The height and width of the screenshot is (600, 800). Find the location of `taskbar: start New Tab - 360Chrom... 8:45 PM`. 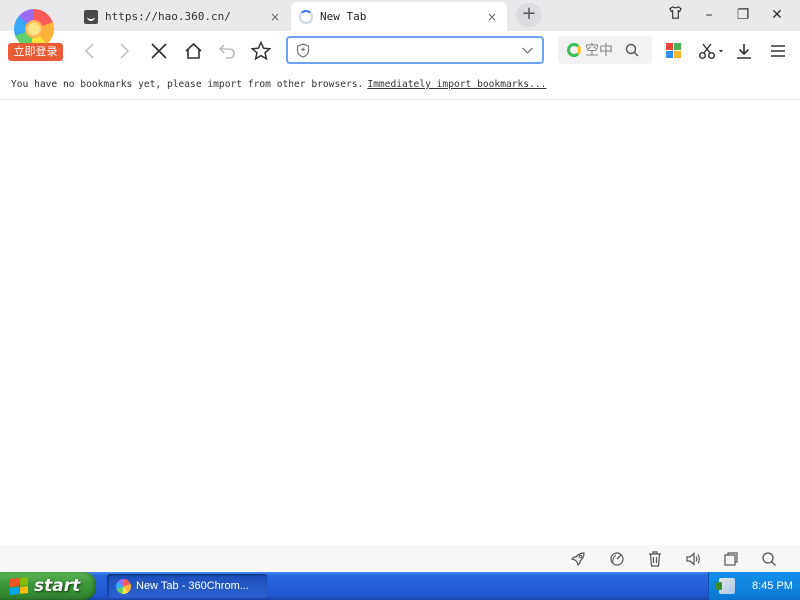

taskbar: start New Tab - 360Chrom... 8:45 PM is located at coordinates (400, 586).